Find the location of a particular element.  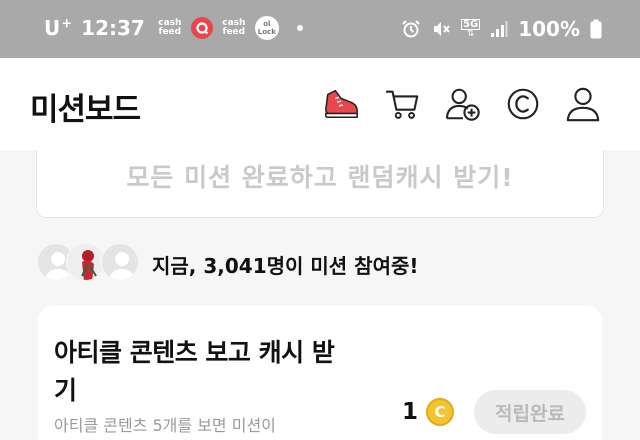

page-title: 미션보드 is located at coordinates (85, 110).